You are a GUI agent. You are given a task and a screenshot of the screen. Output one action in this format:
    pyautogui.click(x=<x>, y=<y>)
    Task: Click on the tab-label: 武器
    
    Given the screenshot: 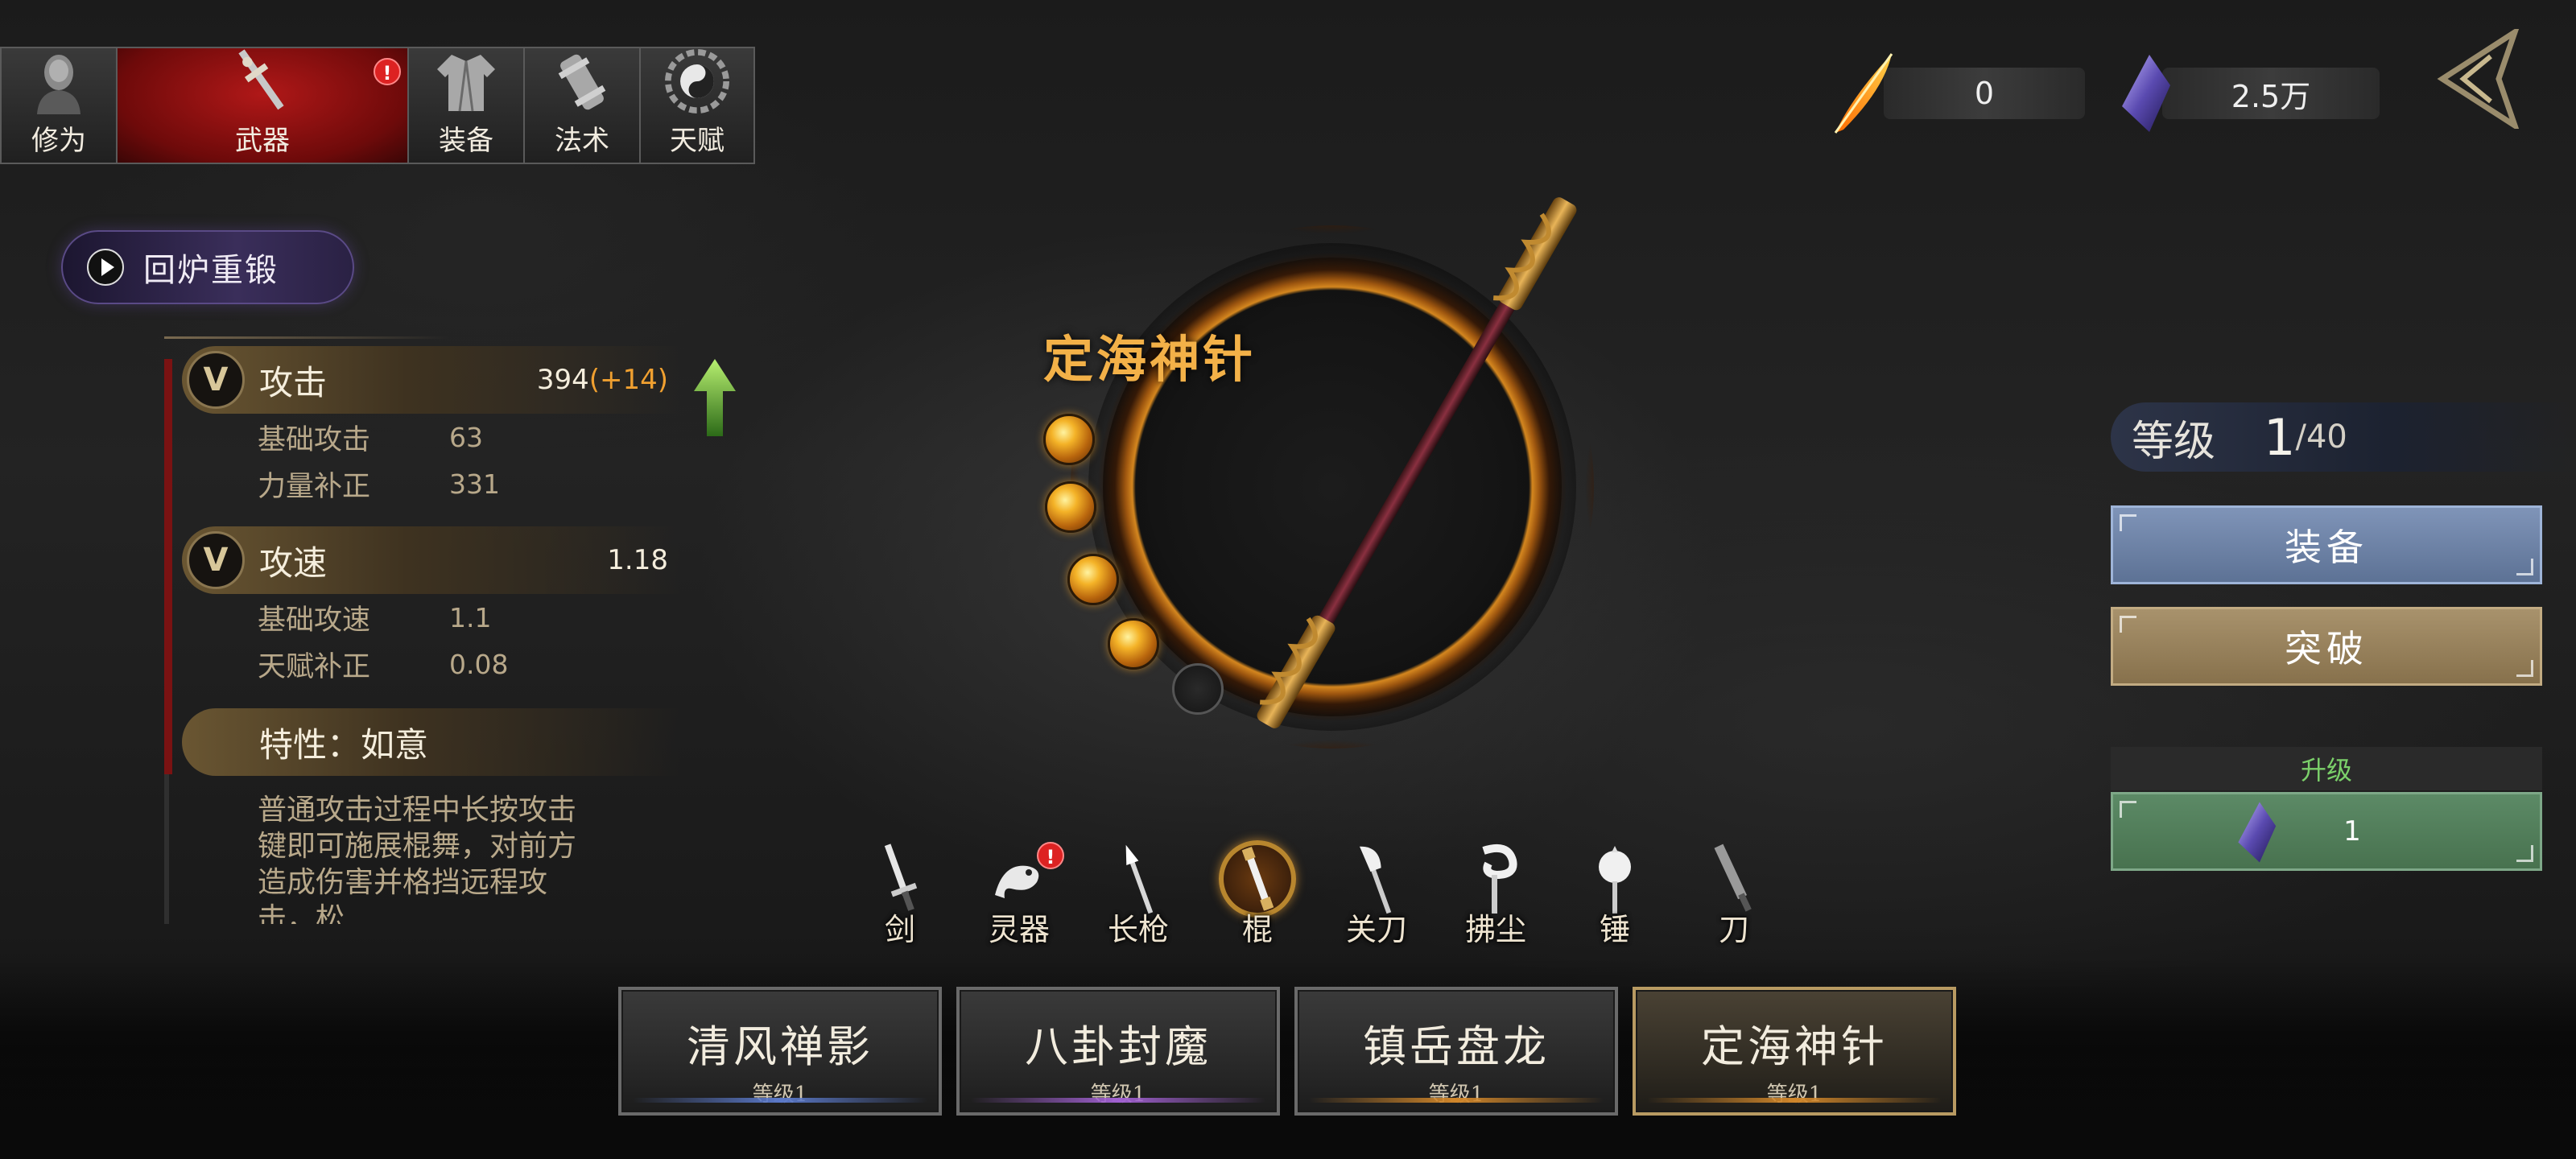 What is the action you would take?
    pyautogui.click(x=262, y=141)
    